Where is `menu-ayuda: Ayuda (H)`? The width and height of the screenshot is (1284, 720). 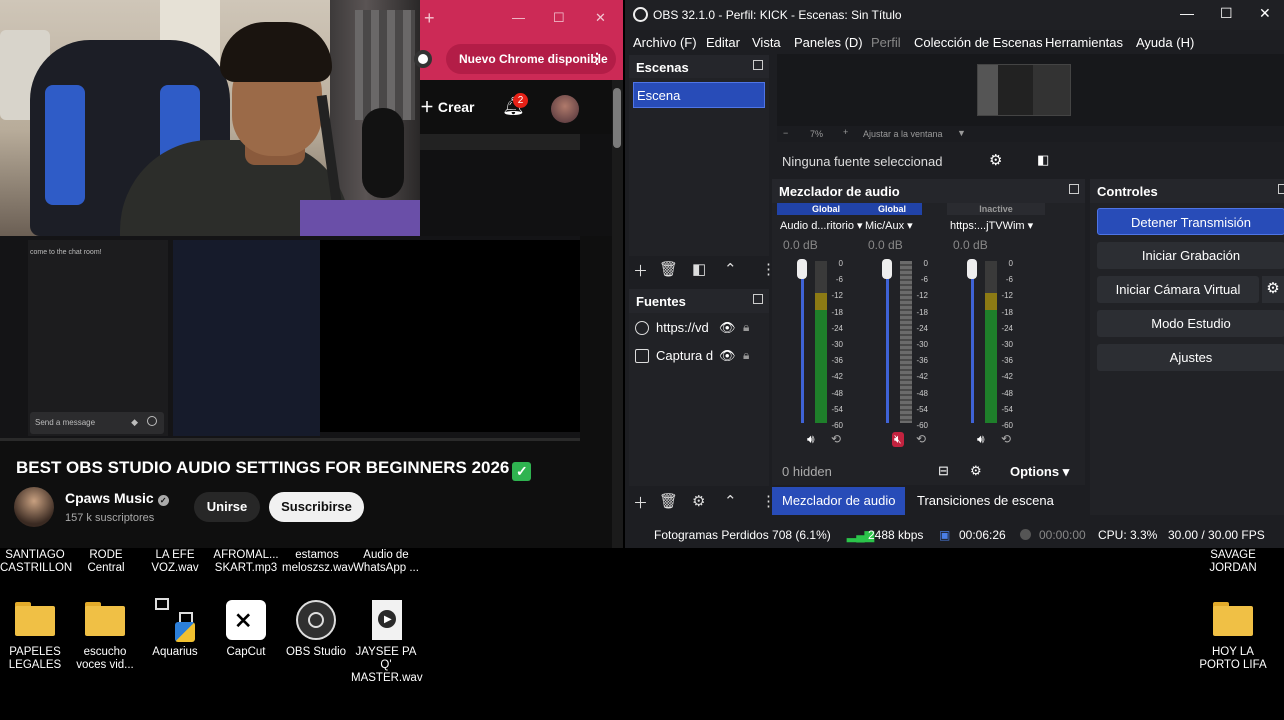
menu-ayuda: Ayuda (H) is located at coordinates (1165, 42).